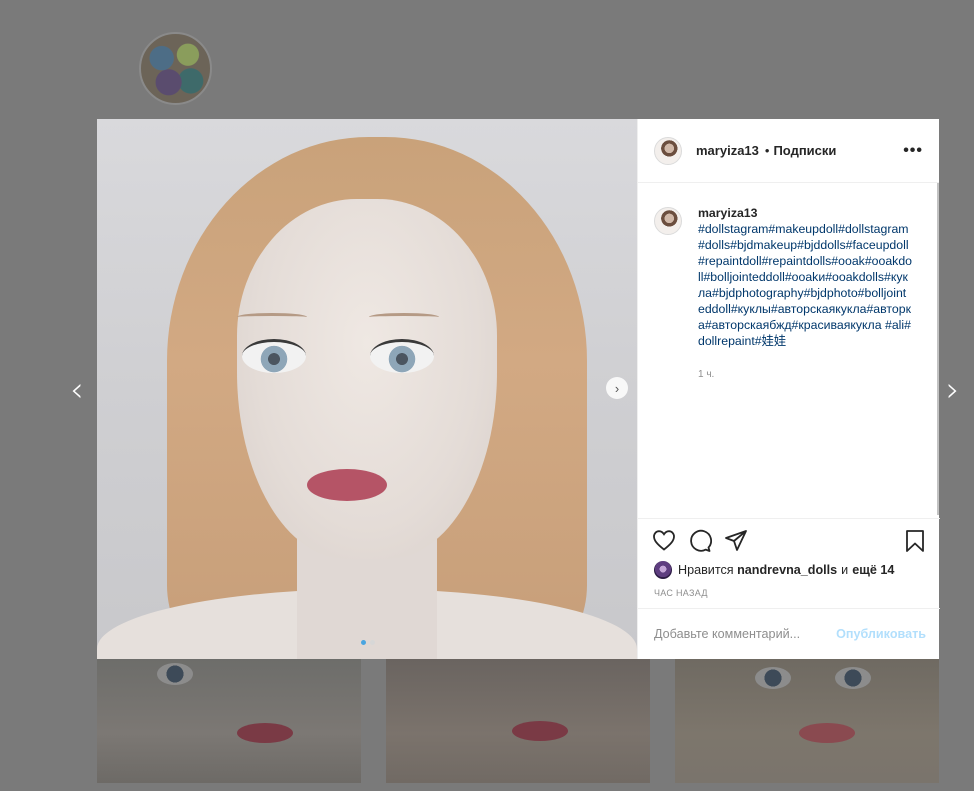  What do you see at coordinates (617, 388) in the screenshot?
I see `carousel-next-button: ›` at bounding box center [617, 388].